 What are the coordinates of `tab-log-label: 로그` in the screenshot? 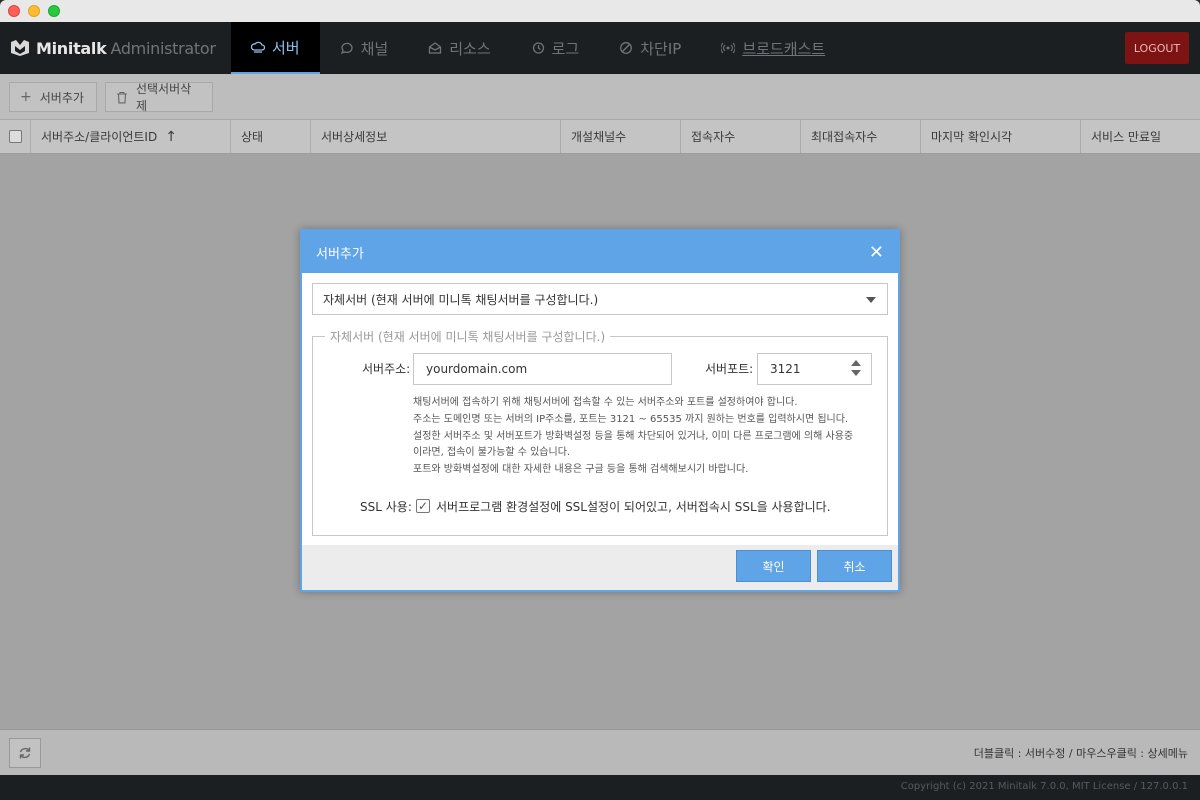 It's located at (565, 48).